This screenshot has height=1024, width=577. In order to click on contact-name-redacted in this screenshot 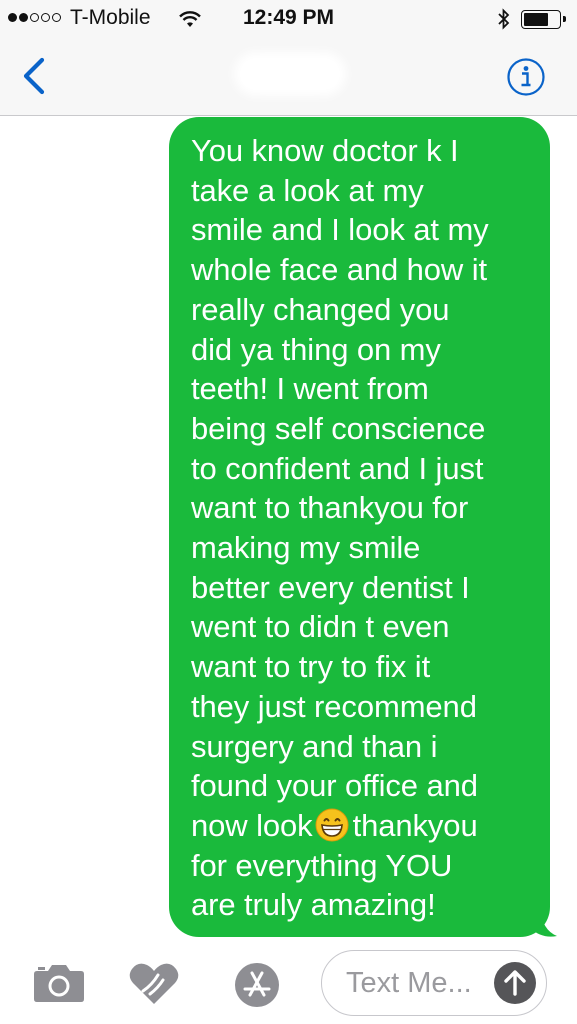, I will do `click(290, 74)`.